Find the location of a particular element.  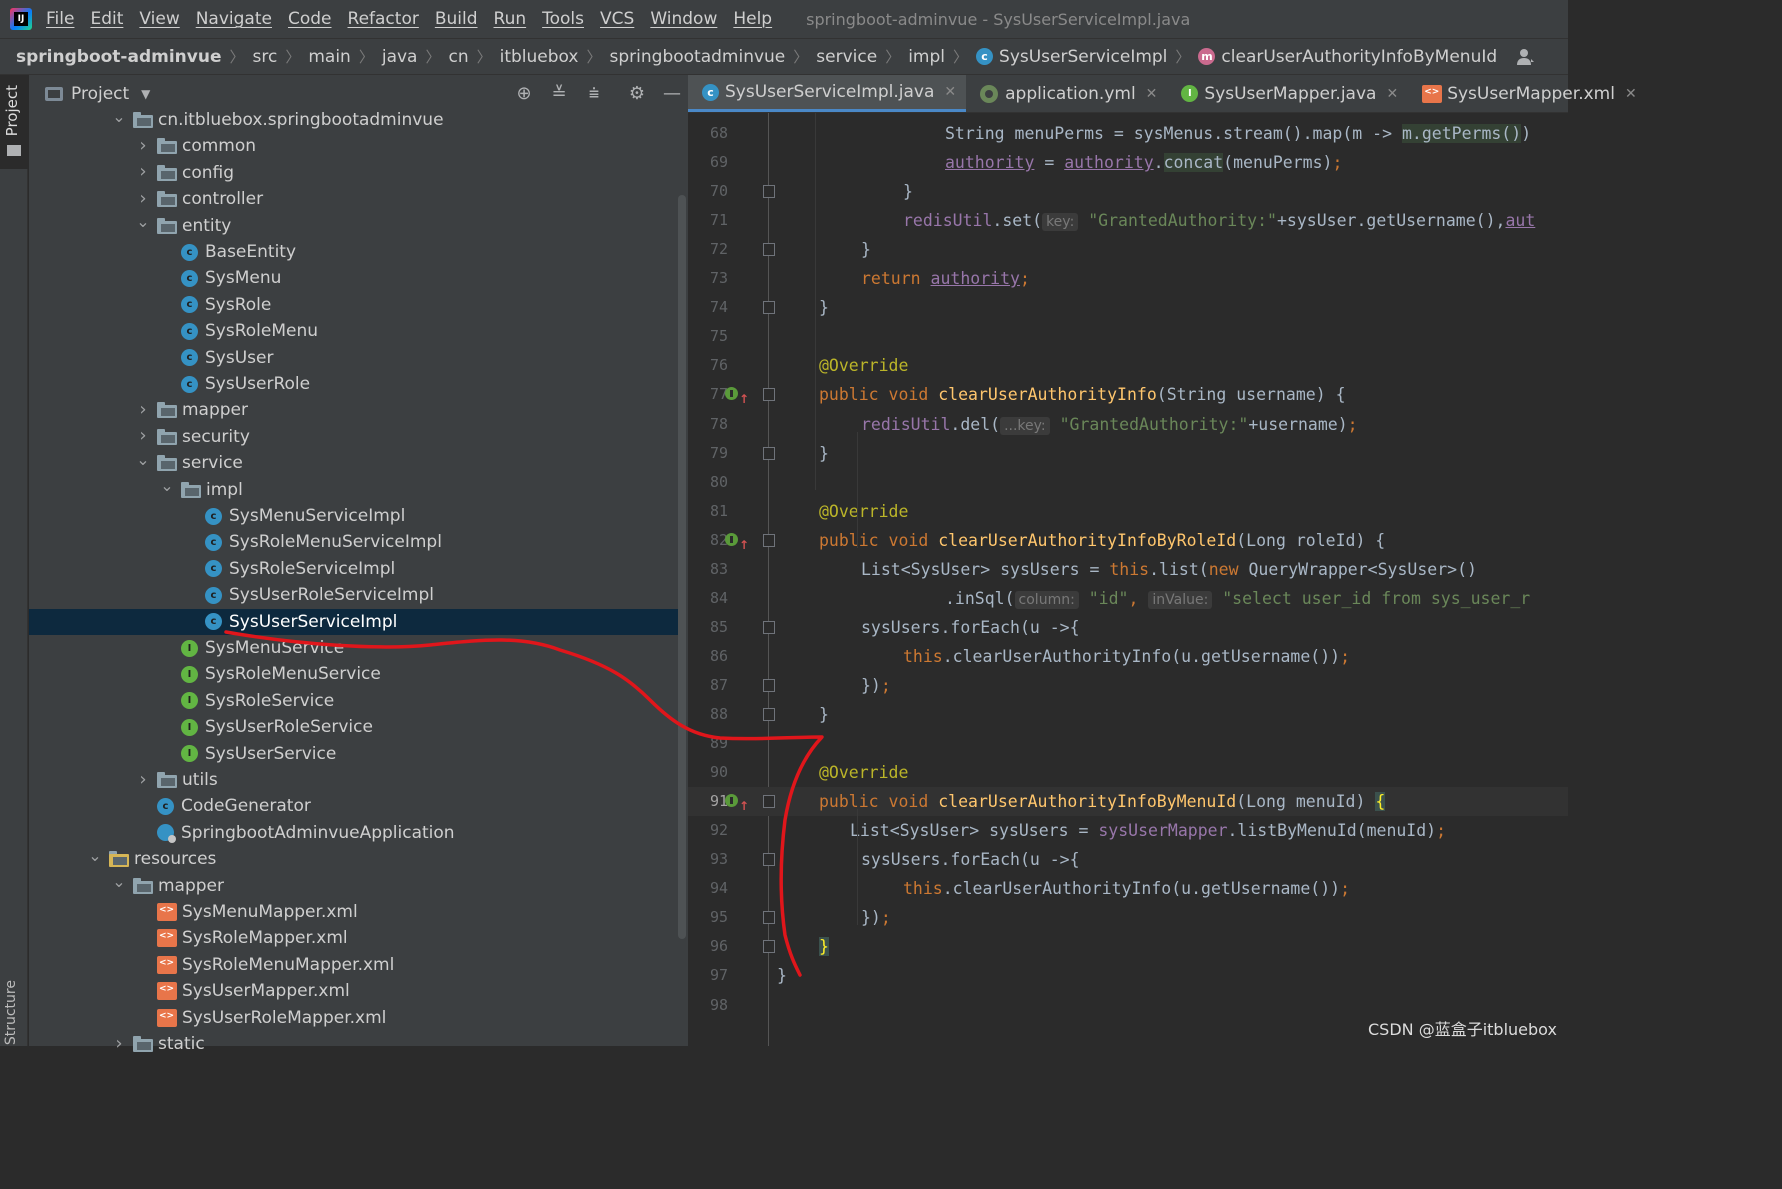

tree-item: I SysUserRoleService is located at coordinates (354, 727).